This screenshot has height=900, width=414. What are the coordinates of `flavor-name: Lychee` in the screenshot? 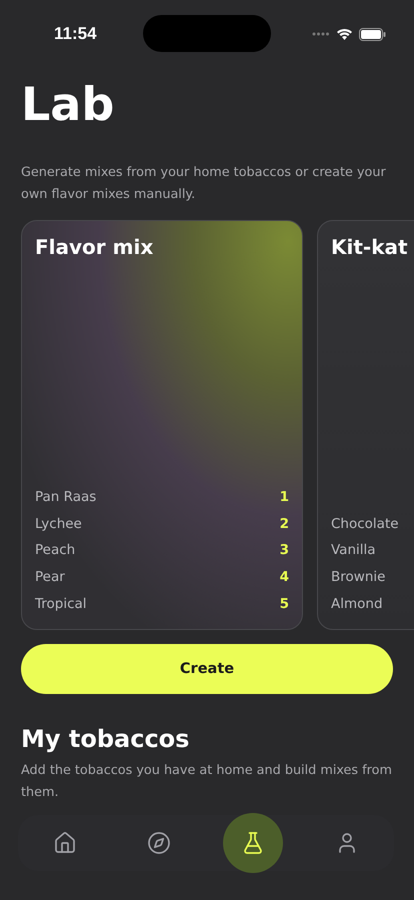 It's located at (58, 524).